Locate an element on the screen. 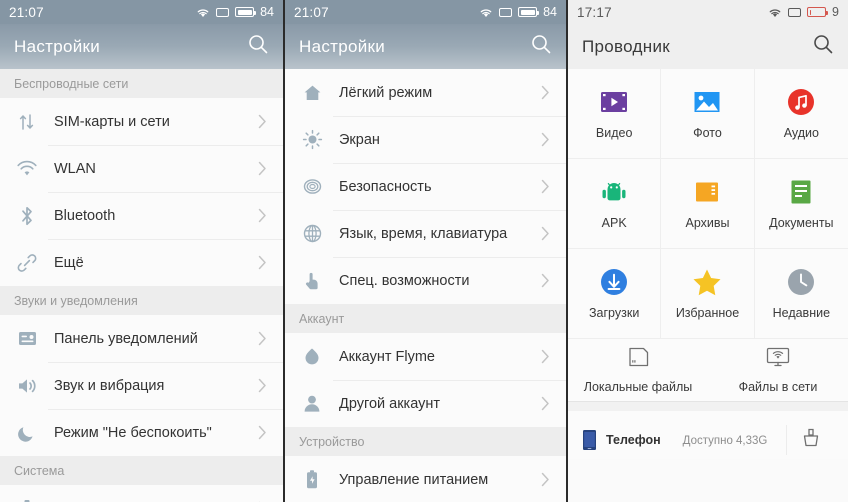 The image size is (850, 502). sidebar-item-easy-mode: Лёгкий режим is located at coordinates (425, 92).